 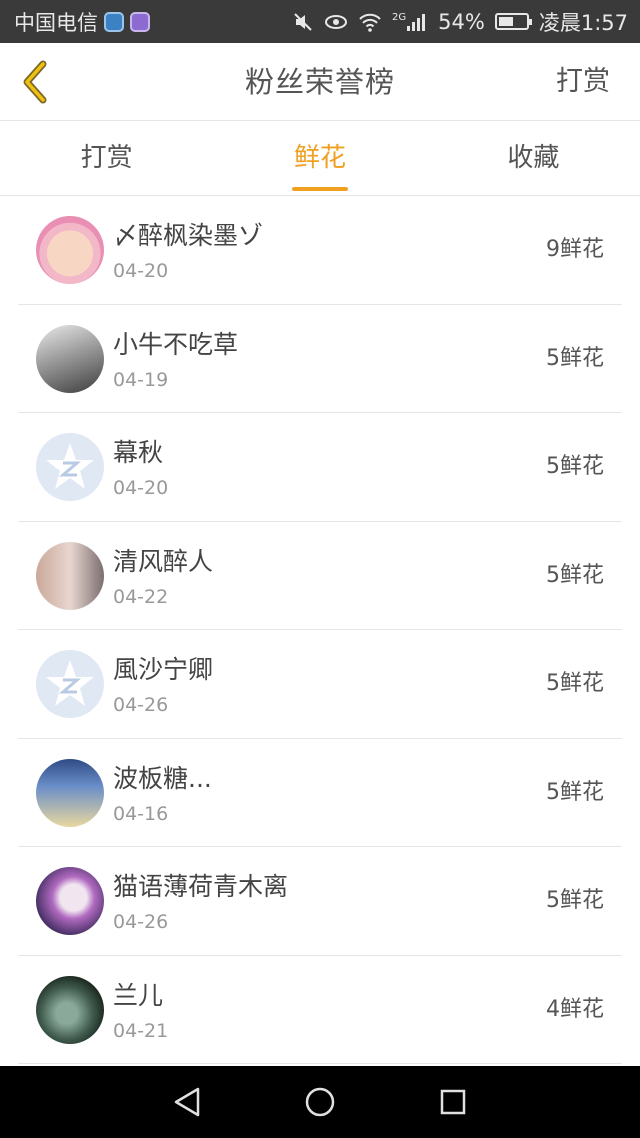 What do you see at coordinates (575, 249) in the screenshot?
I see `flower-count: 9鲜花` at bounding box center [575, 249].